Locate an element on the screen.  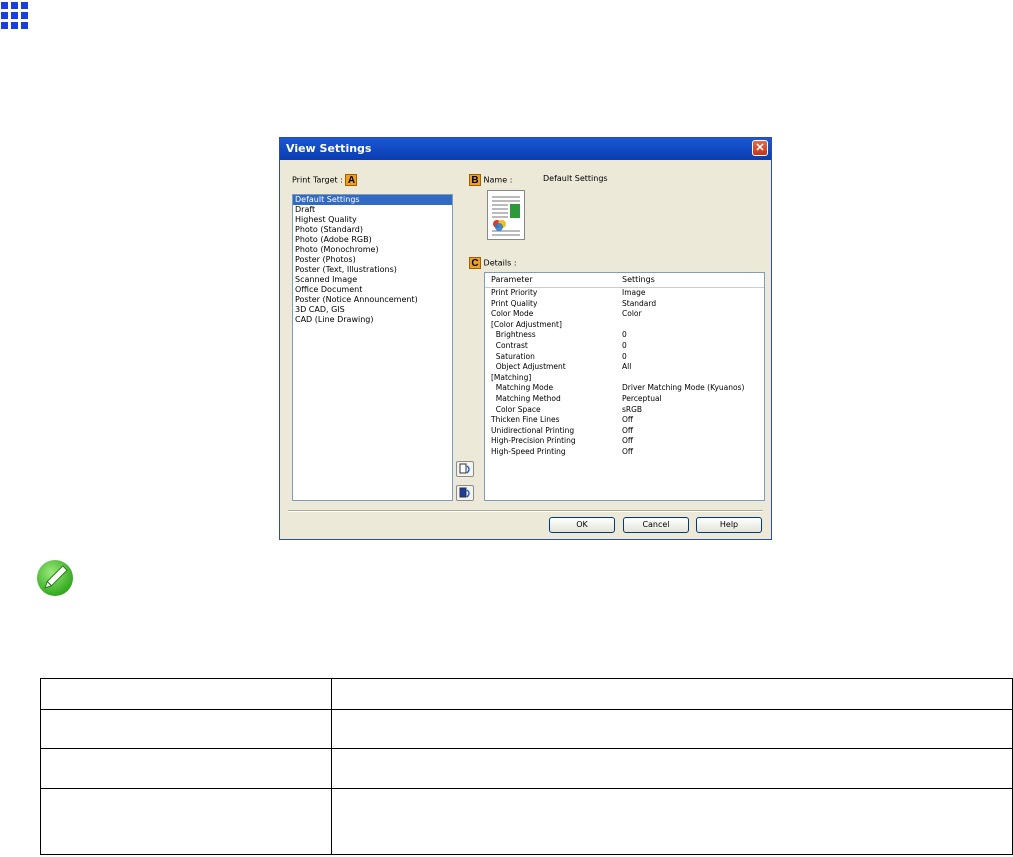
details-label-row: C Details : is located at coordinates (493, 263).